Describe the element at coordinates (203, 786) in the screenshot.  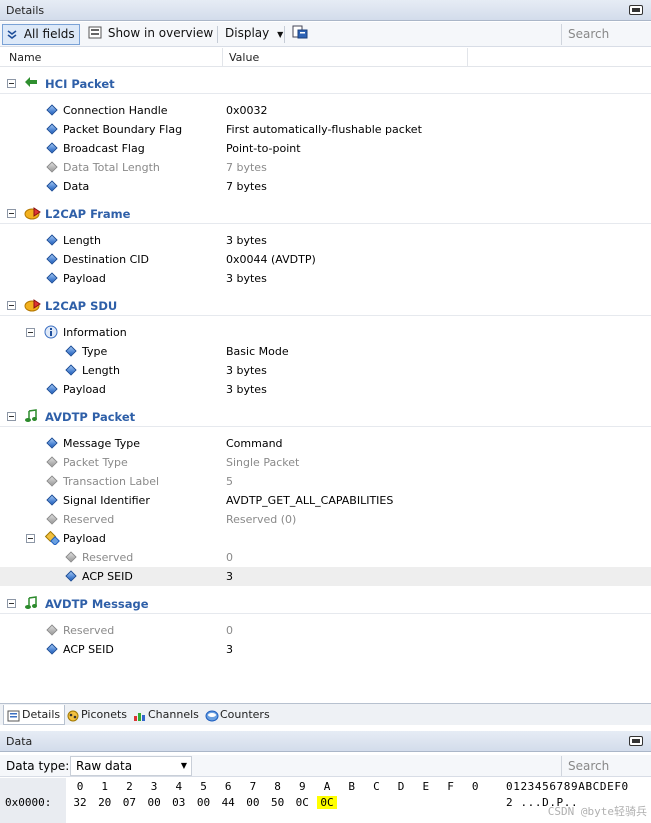
I see `hex-column-header: 5` at that location.